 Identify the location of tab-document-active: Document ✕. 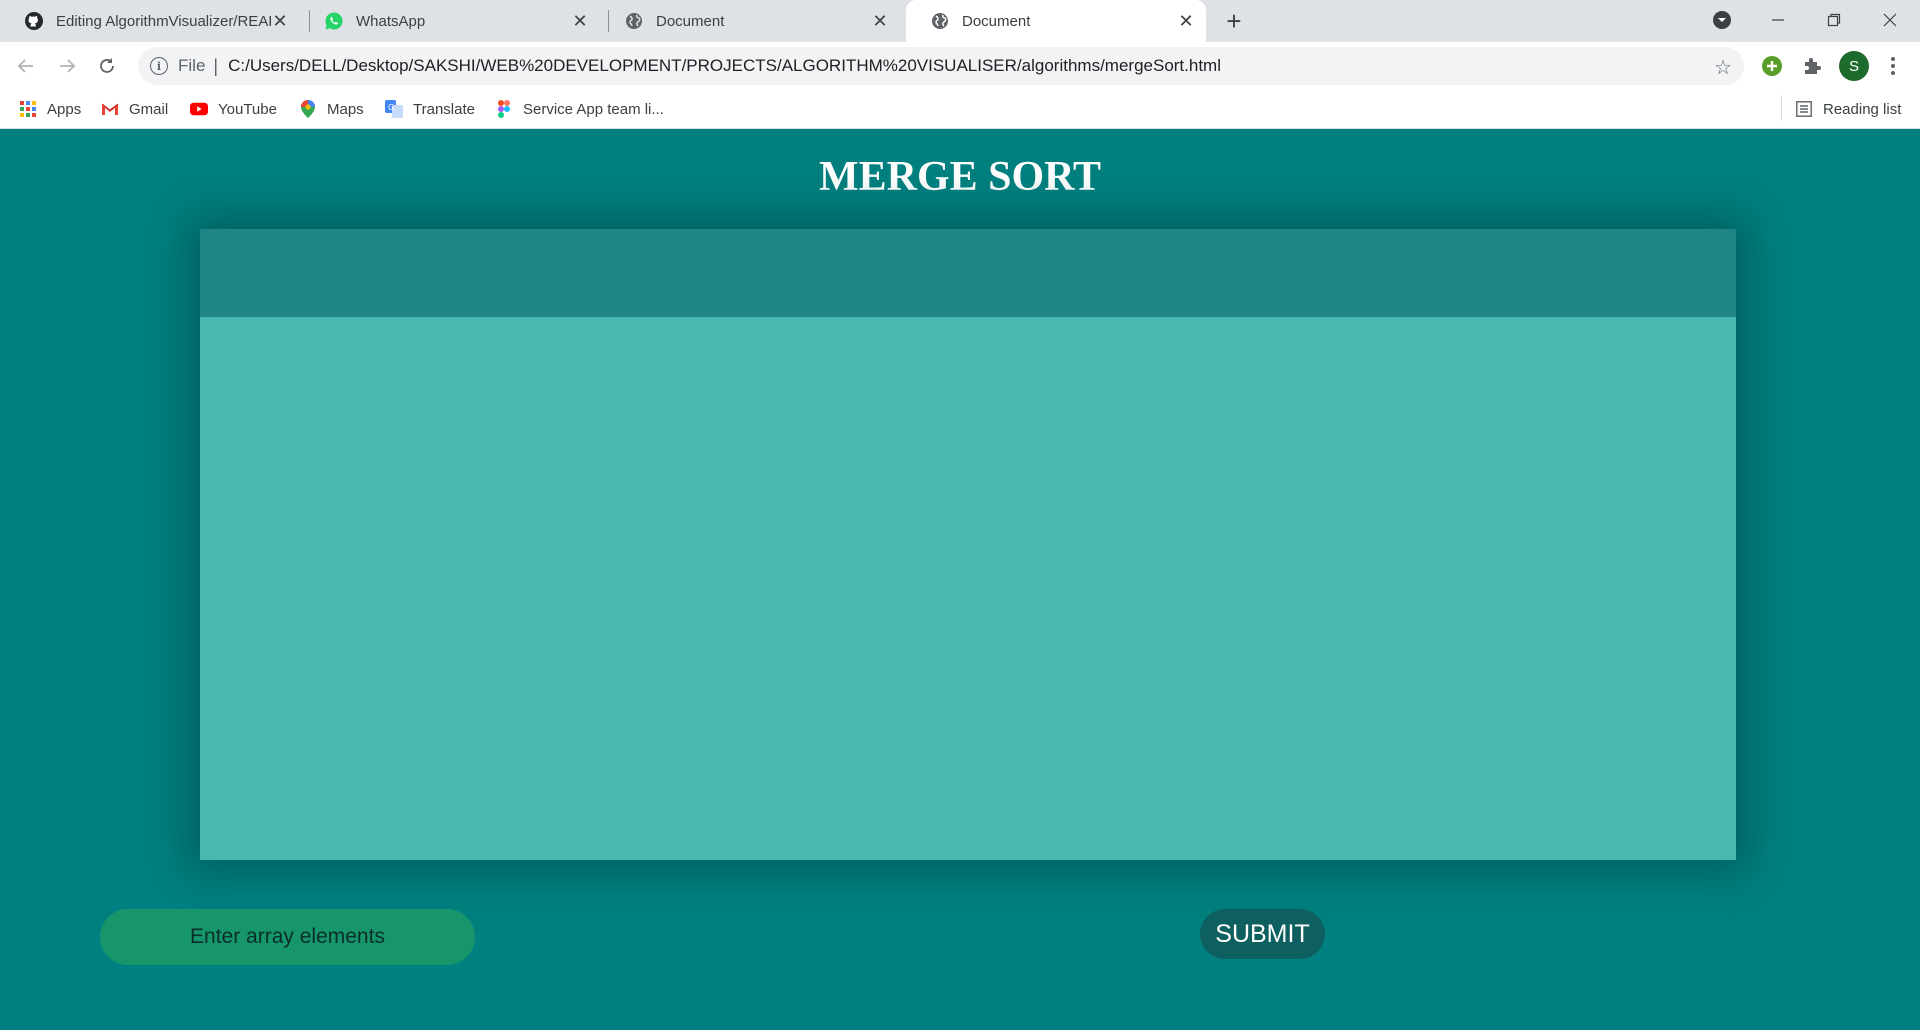
(1056, 21).